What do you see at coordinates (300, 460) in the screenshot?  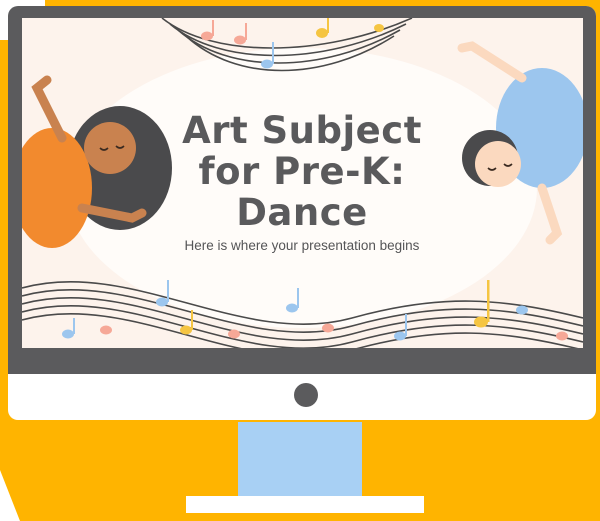 I see `monitor-stand` at bounding box center [300, 460].